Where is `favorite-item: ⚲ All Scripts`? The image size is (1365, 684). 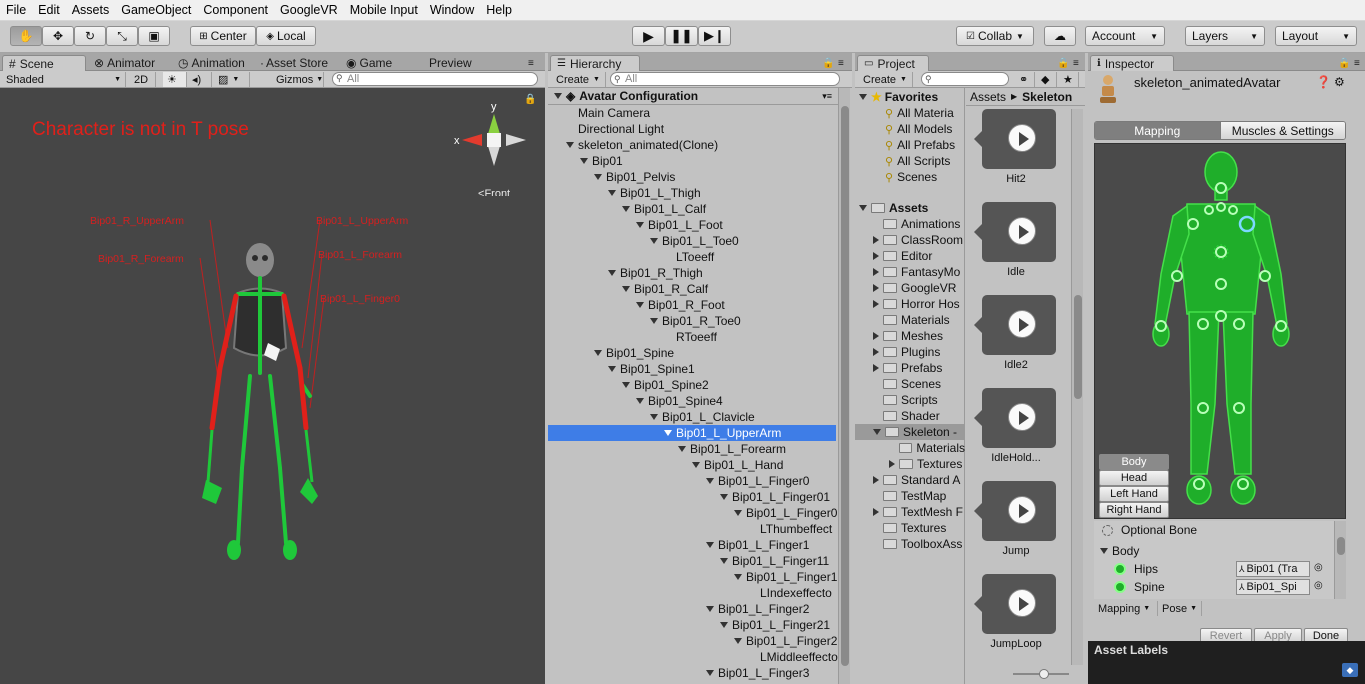
favorite-item: ⚲ All Scripts is located at coordinates (917, 161).